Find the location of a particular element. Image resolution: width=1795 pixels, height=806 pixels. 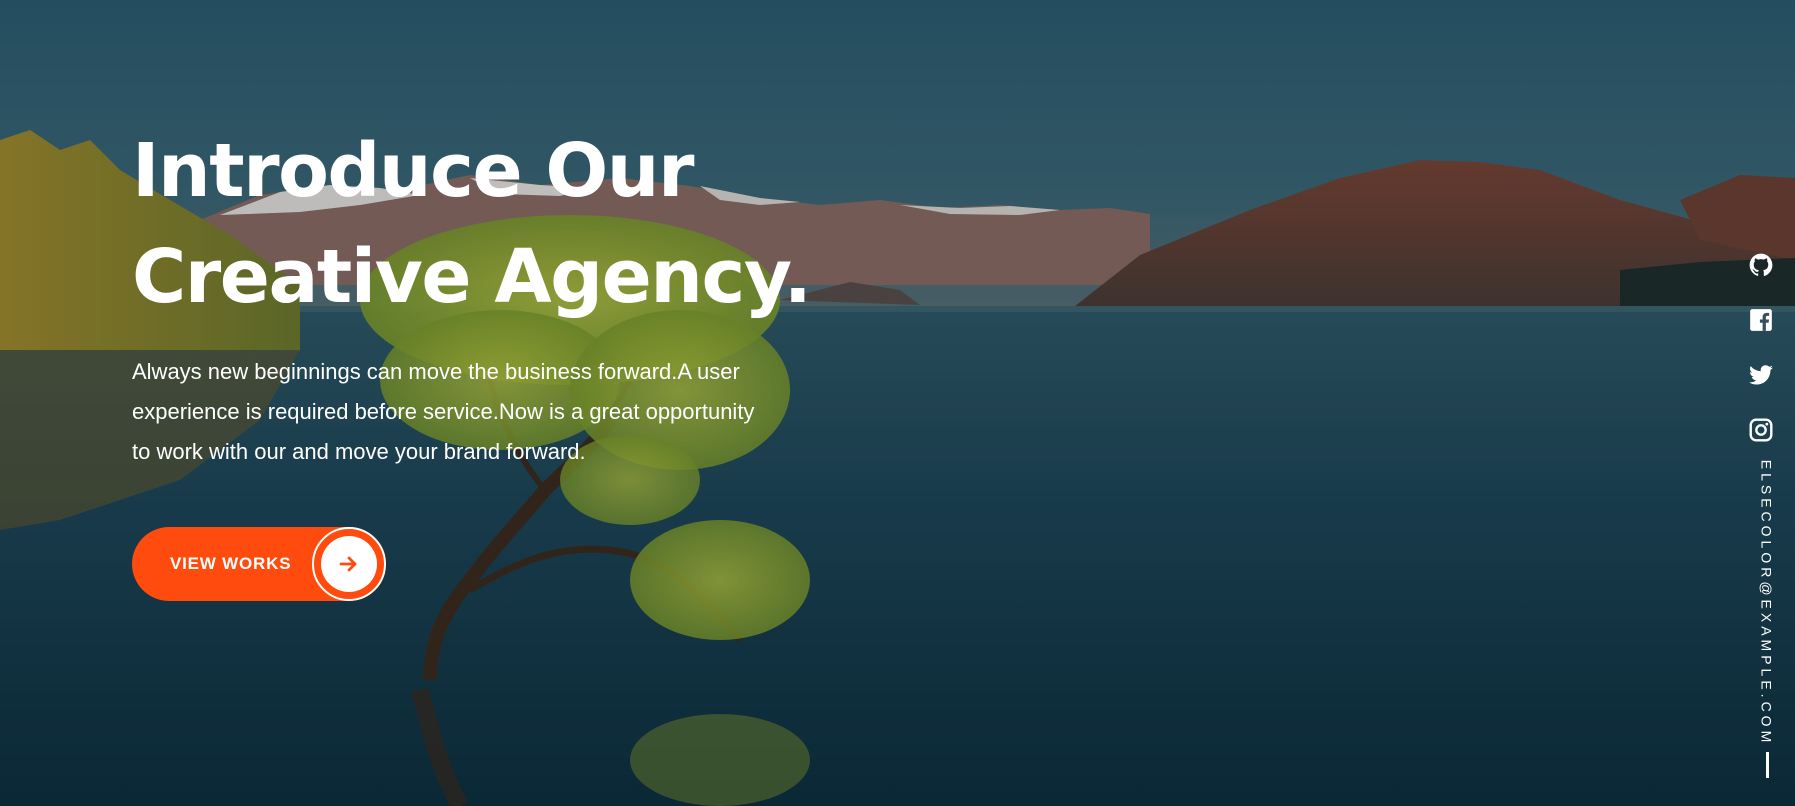

contact-email: ELSECOLOR@EXAMPLE.COM is located at coordinates (1766, 603).